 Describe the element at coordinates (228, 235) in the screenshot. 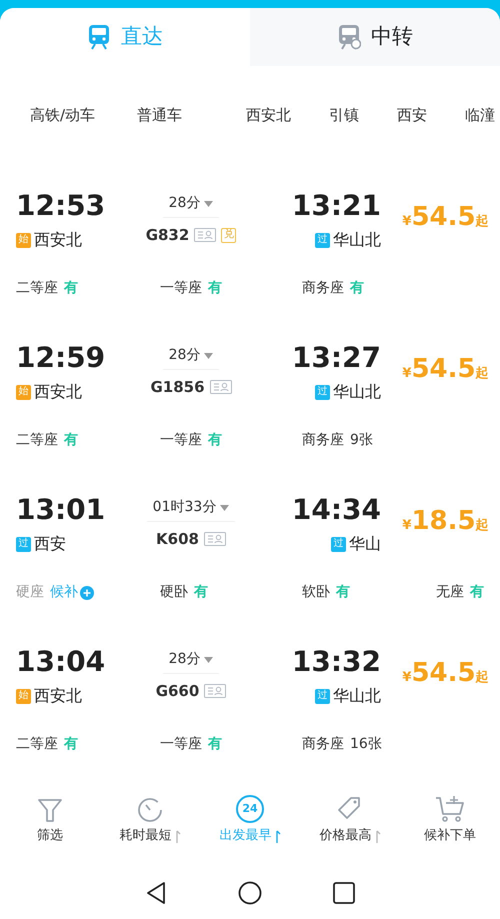

I see `exchange-badge: 兑` at that location.